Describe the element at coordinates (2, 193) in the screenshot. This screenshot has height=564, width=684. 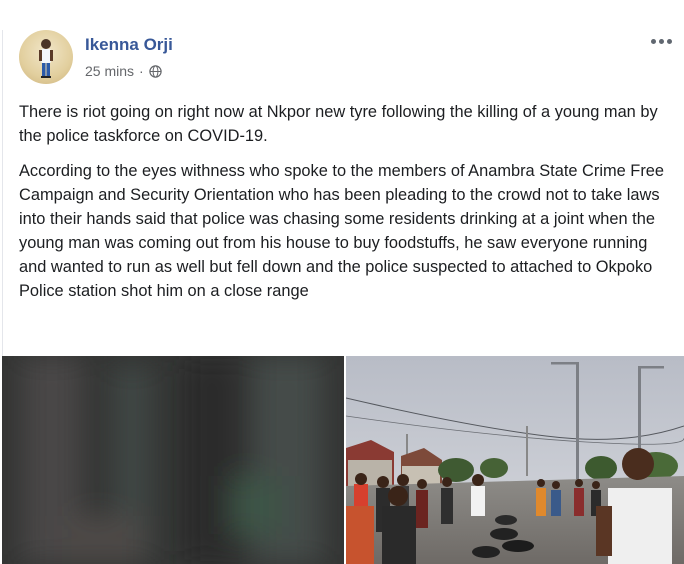
I see `post-border` at that location.